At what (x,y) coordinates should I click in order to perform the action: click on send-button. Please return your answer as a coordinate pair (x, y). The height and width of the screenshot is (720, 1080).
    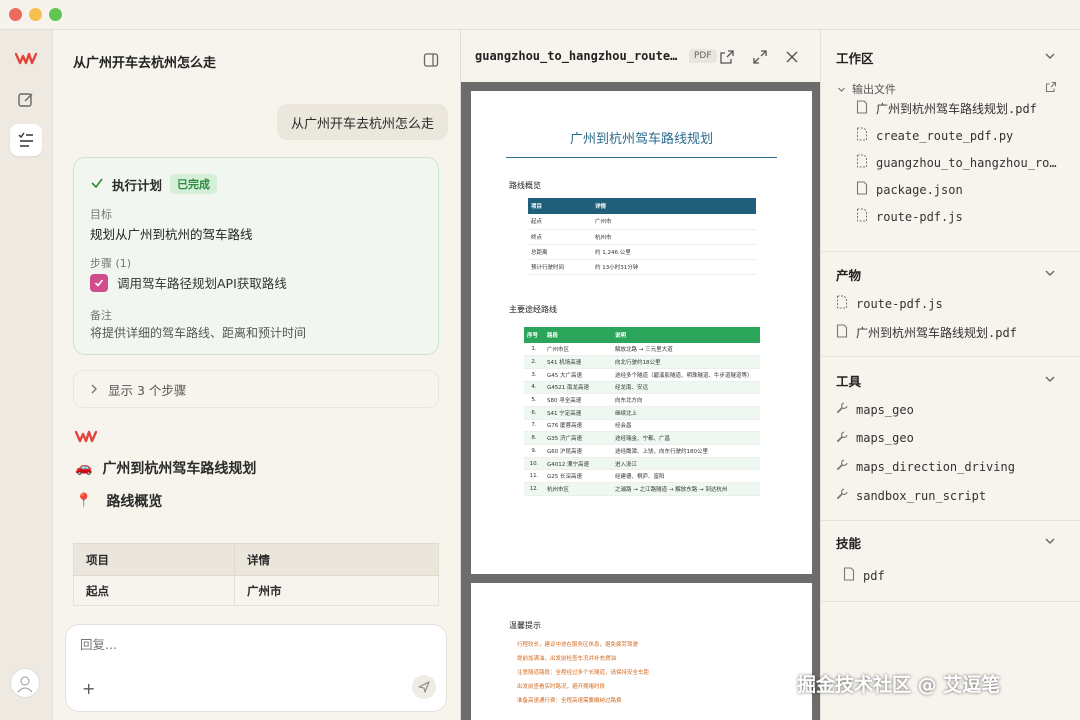
    Looking at the image, I should click on (424, 687).